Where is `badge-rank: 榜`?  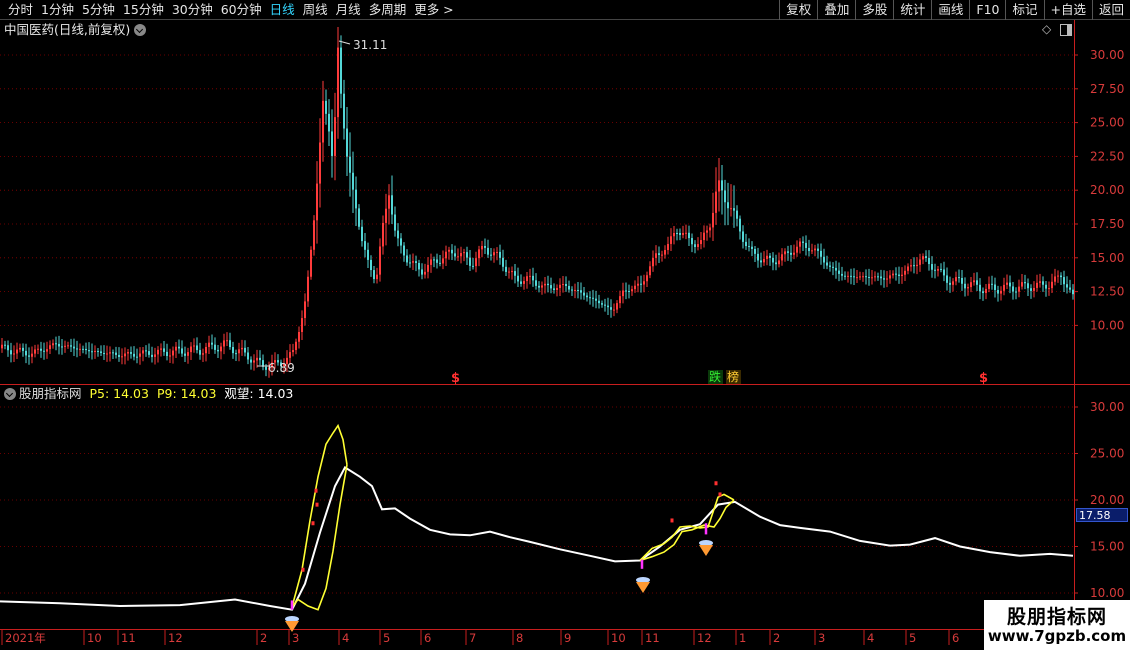
badge-rank: 榜 is located at coordinates (733, 376).